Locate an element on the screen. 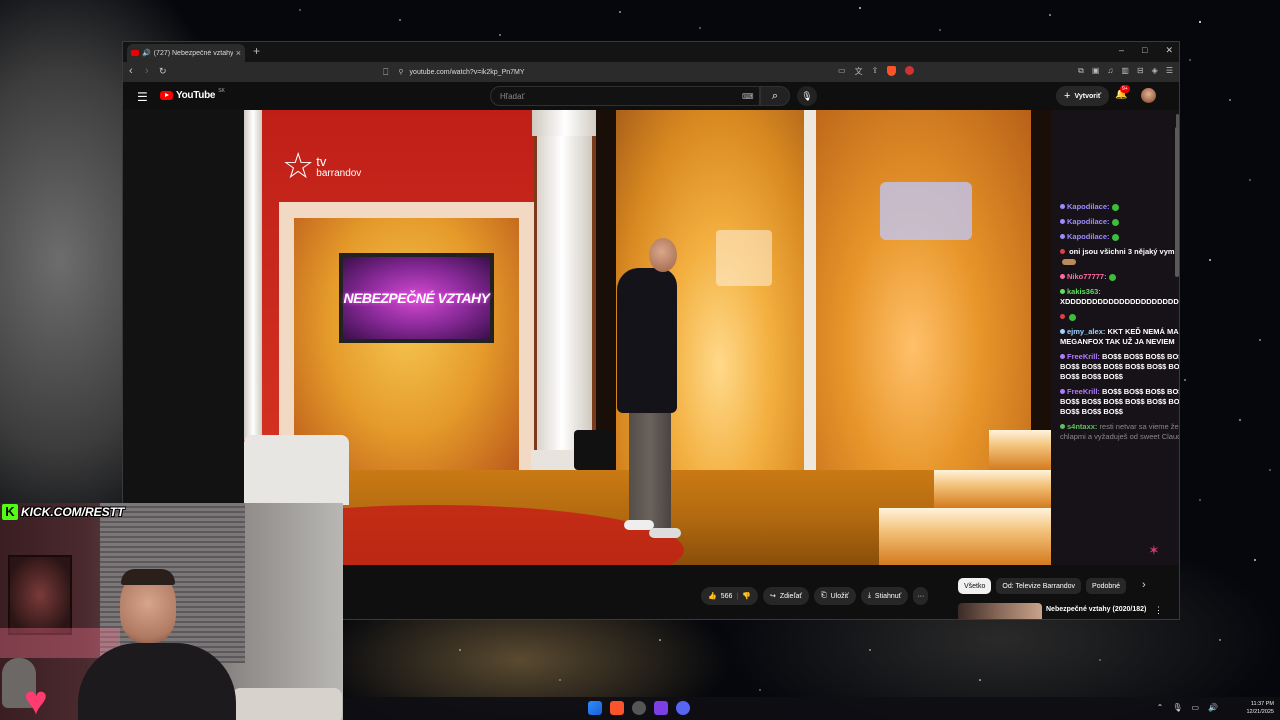  search-input: Hľadať is located at coordinates (625, 96).